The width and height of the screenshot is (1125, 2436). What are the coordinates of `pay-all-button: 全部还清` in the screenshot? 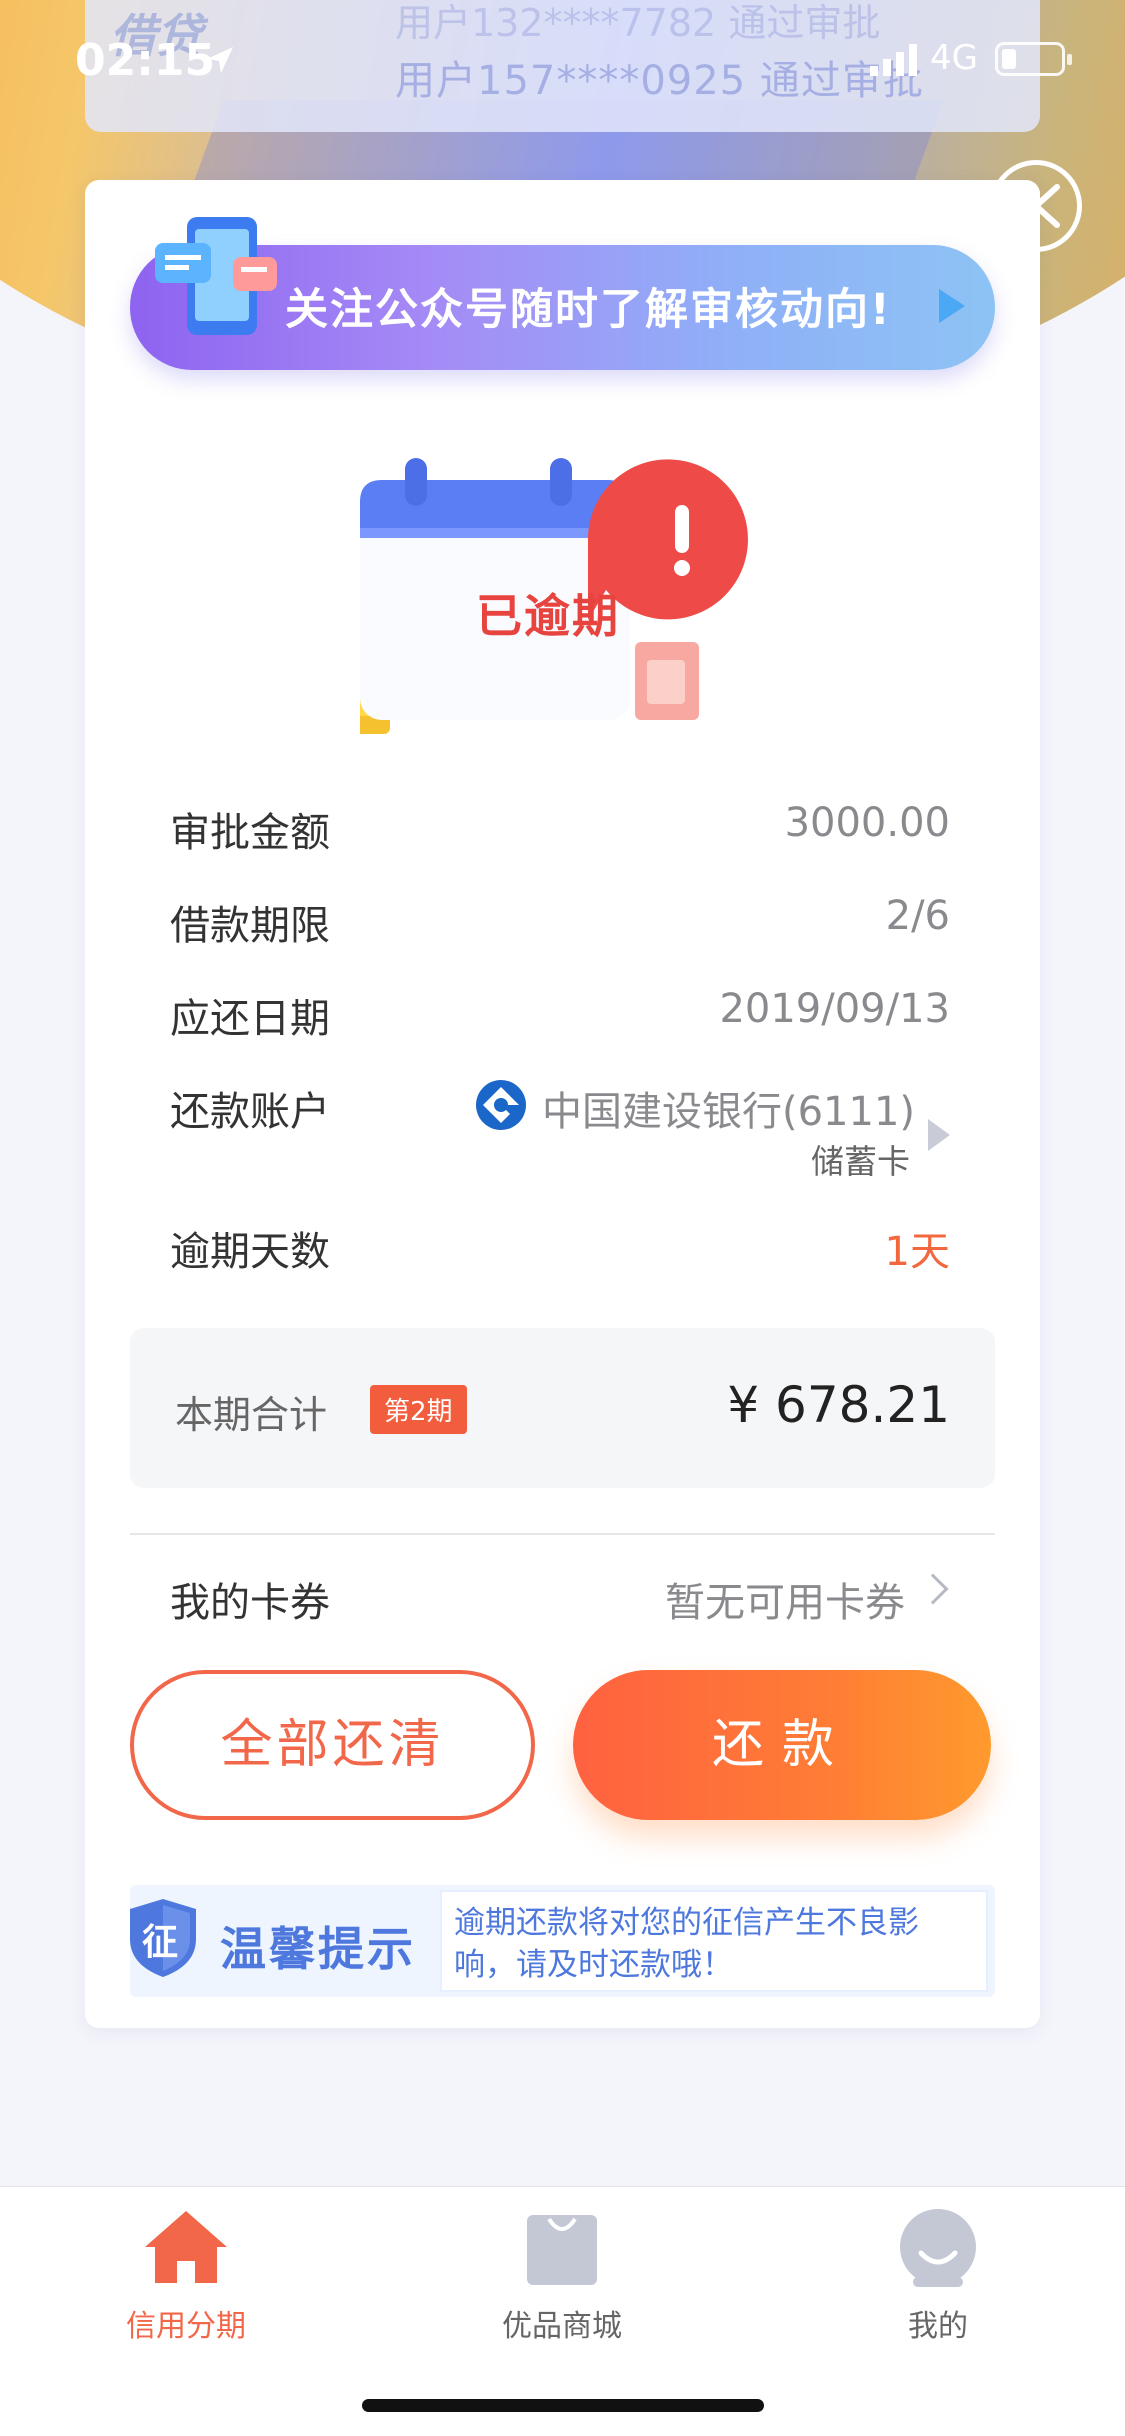 It's located at (332, 1745).